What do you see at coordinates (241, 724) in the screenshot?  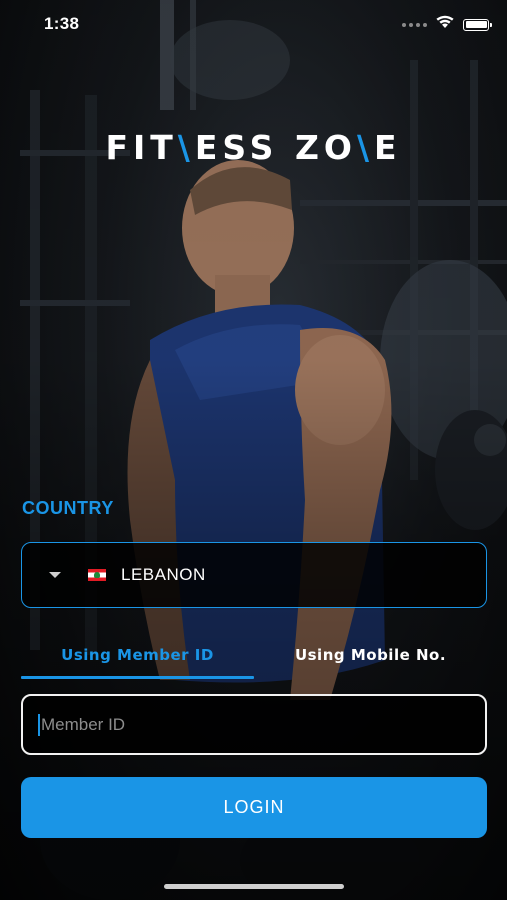 I see `member-id-input` at bounding box center [241, 724].